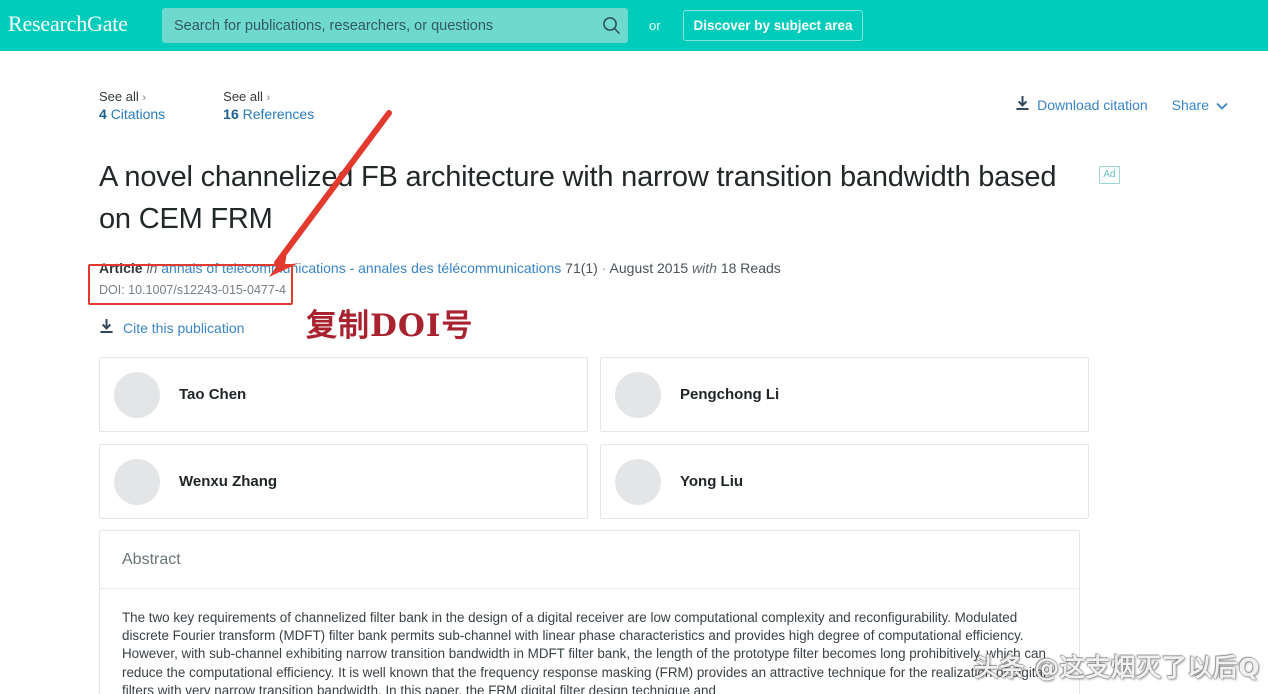 The height and width of the screenshot is (694, 1268). I want to click on publication-type: Article, so click(121, 268).